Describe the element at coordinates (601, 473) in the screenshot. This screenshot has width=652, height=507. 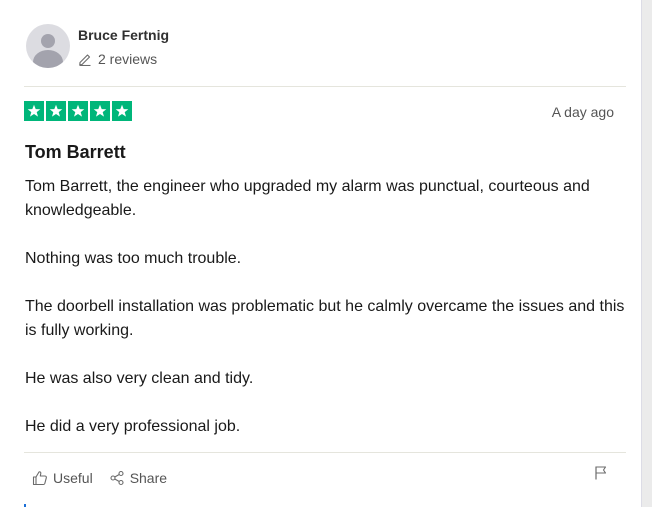
I see `flag-icon` at that location.